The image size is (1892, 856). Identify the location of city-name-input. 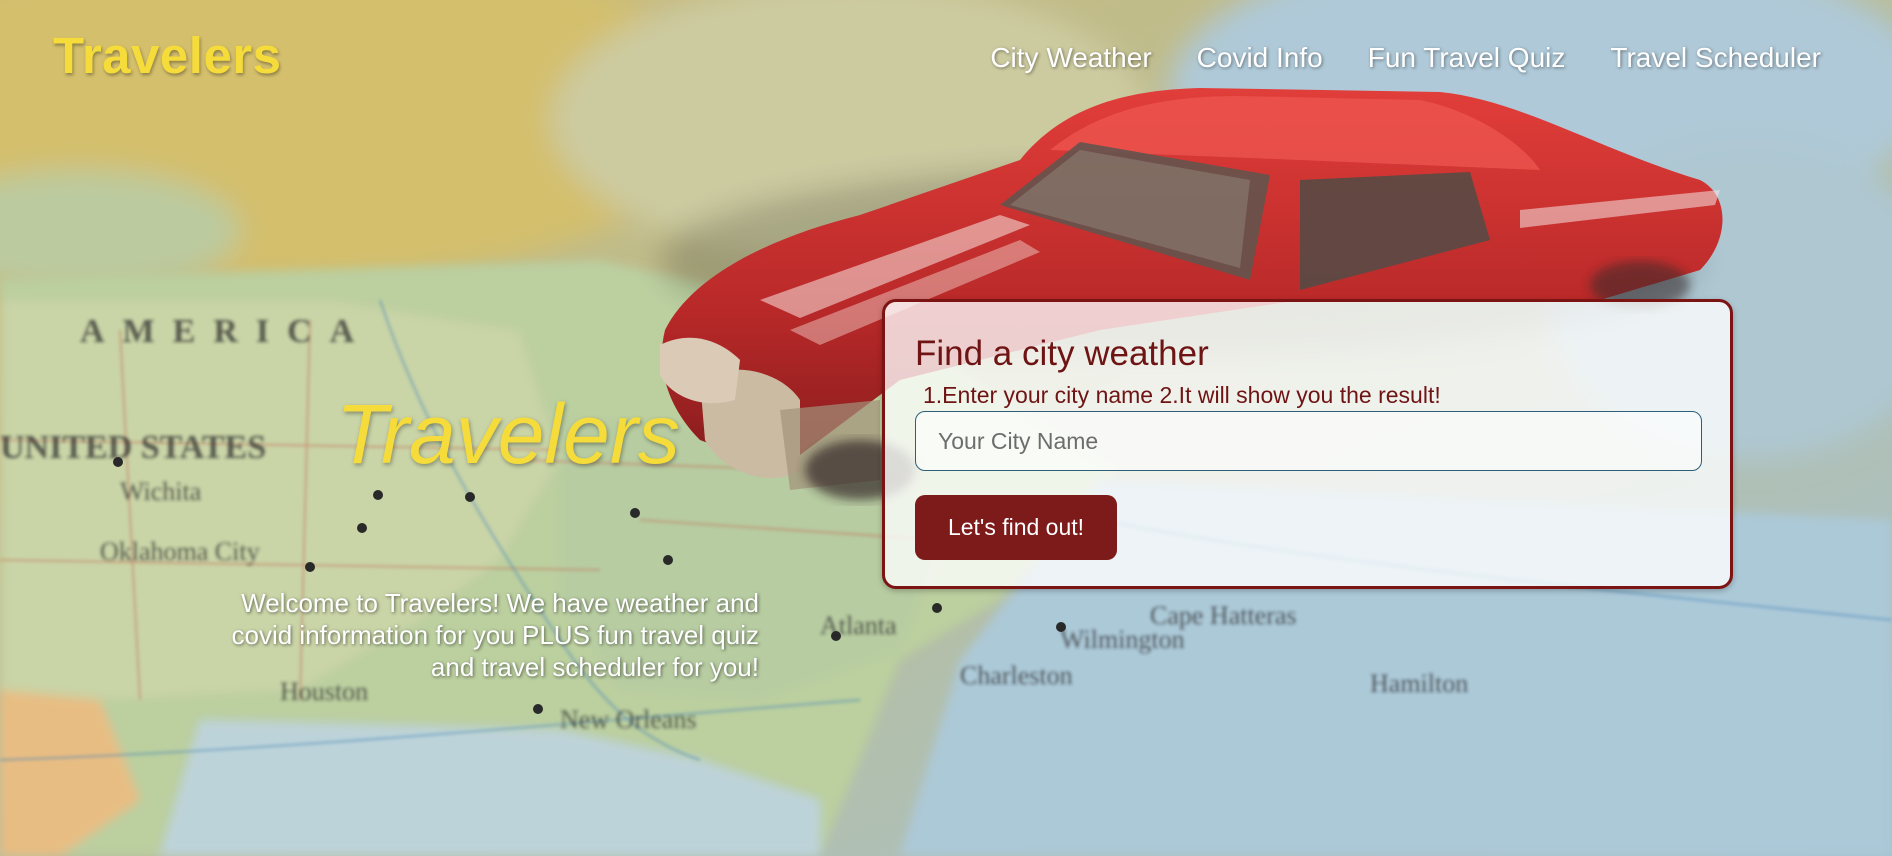
(1308, 441).